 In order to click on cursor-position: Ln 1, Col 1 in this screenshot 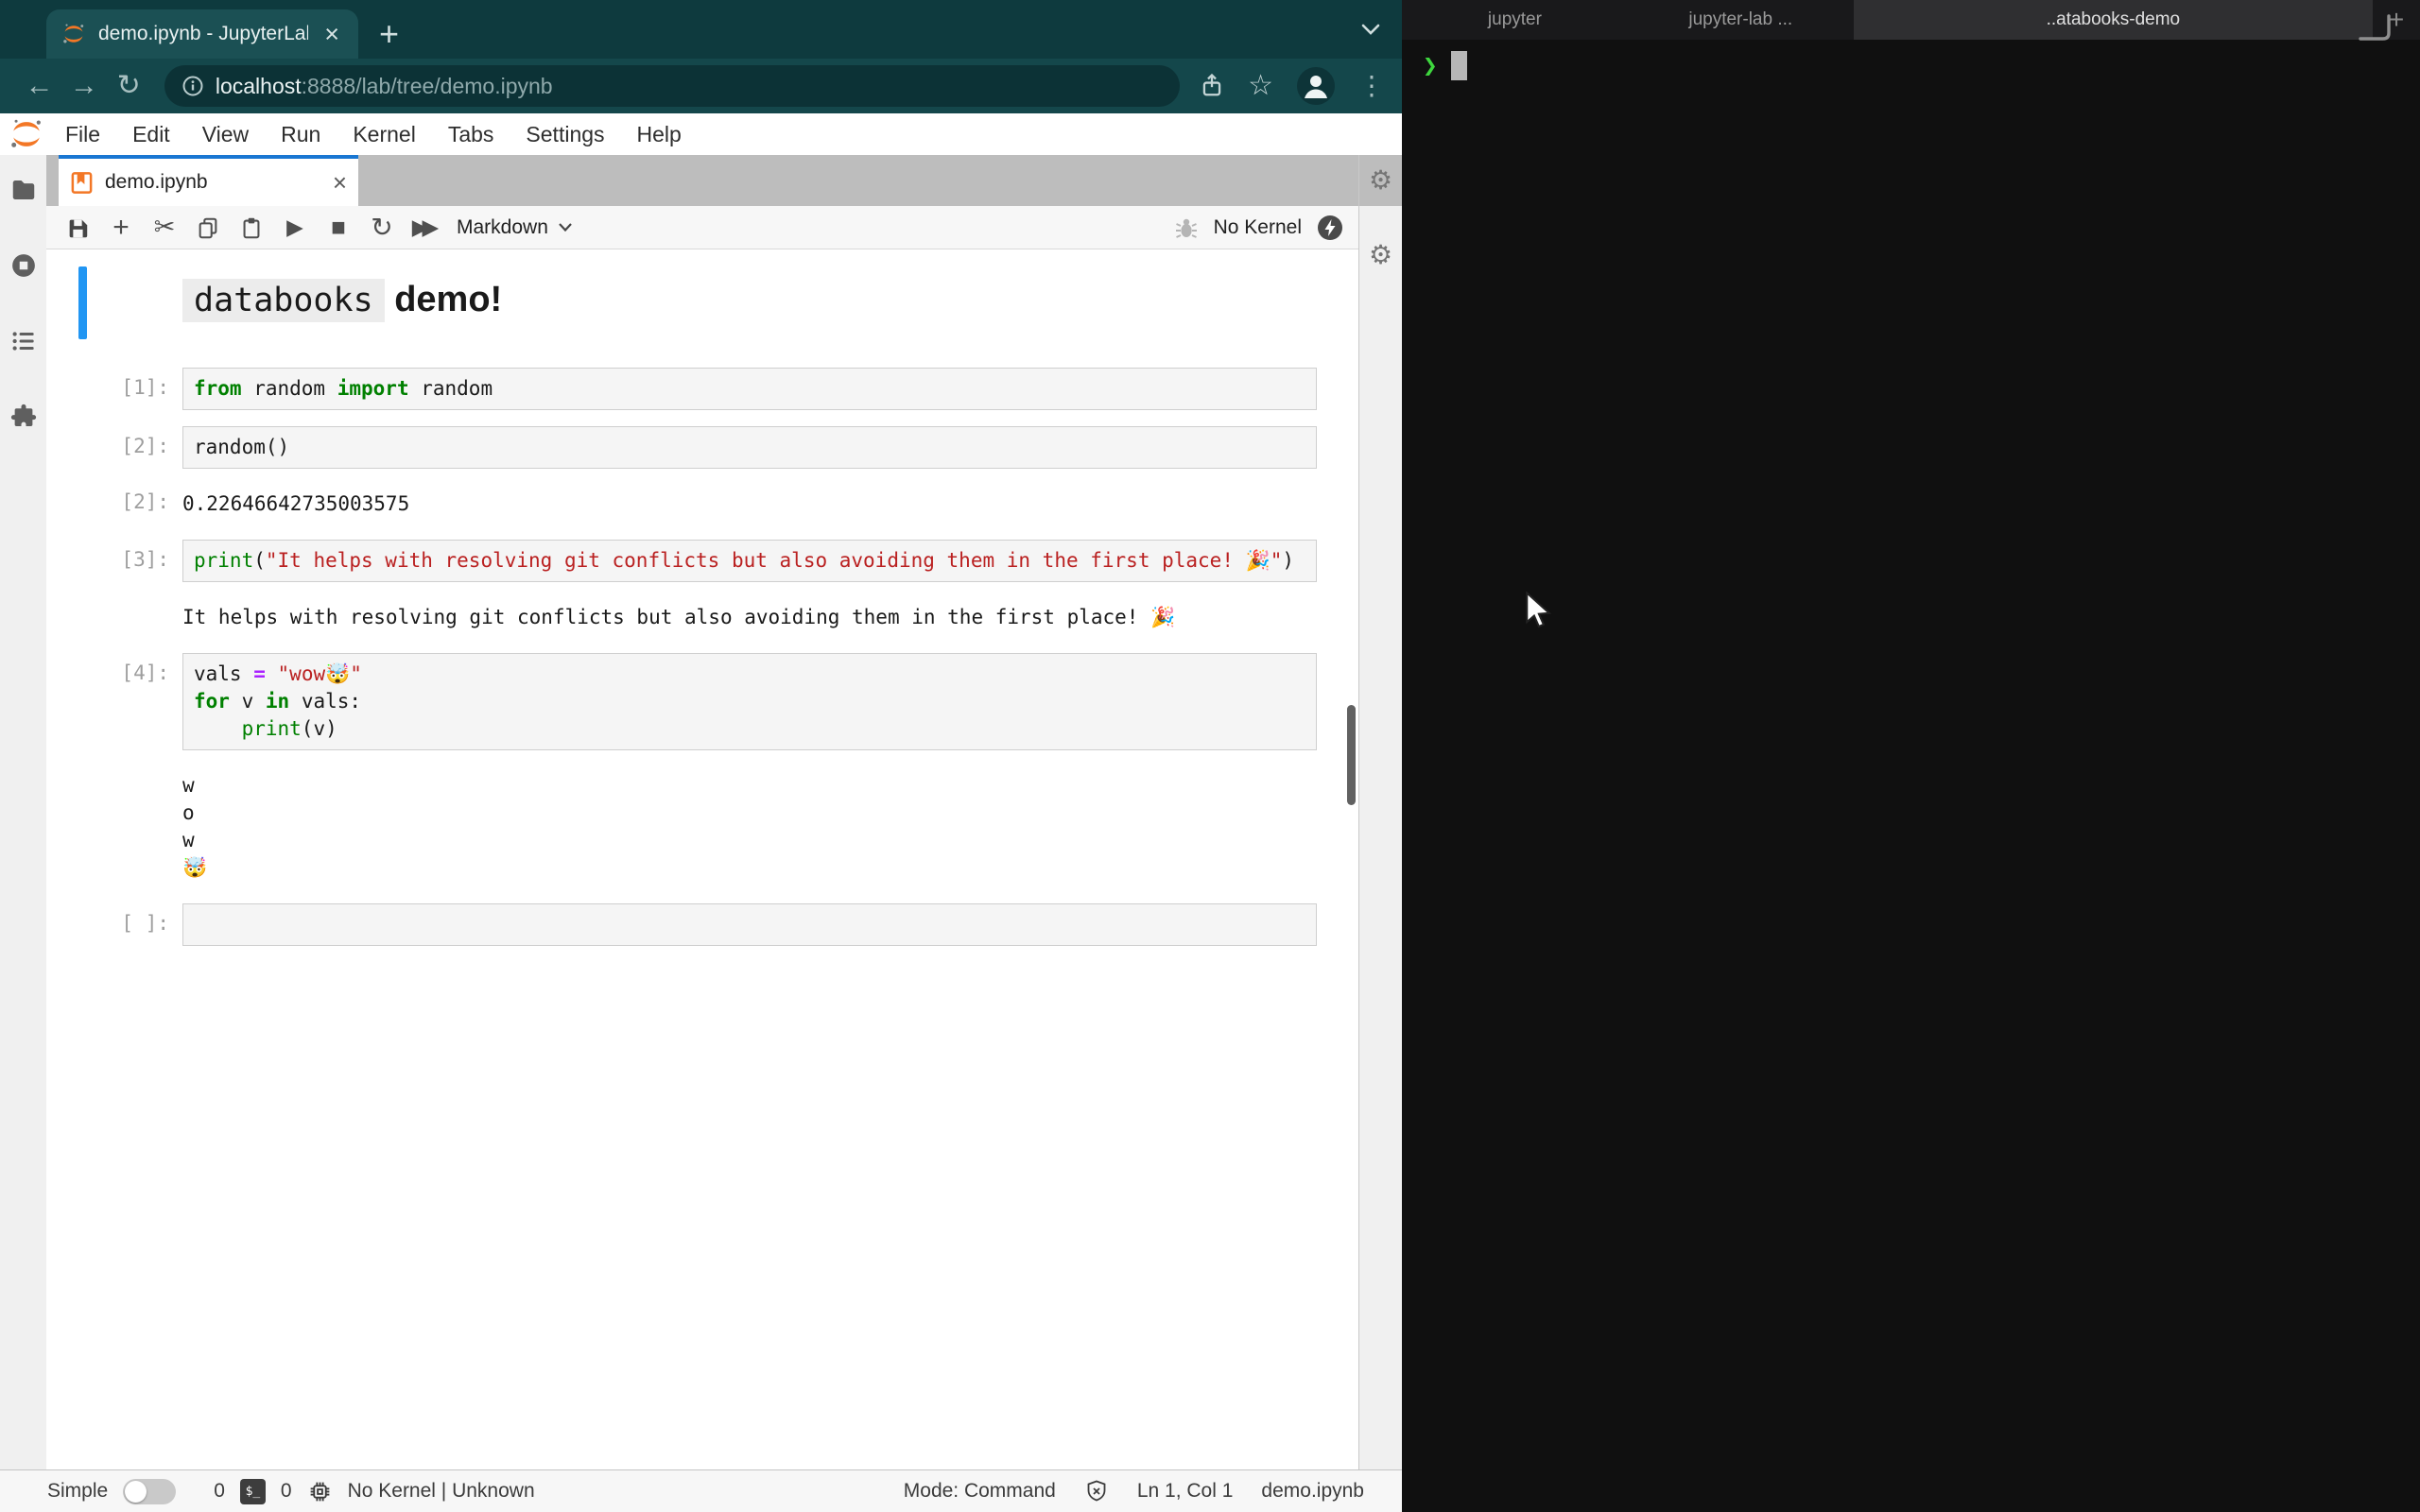, I will do `click(1185, 1491)`.